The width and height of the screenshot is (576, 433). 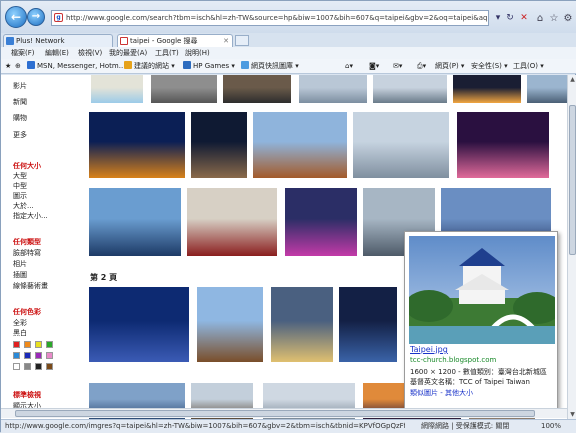 I want to click on color-bw: 黑白, so click(x=20, y=333).